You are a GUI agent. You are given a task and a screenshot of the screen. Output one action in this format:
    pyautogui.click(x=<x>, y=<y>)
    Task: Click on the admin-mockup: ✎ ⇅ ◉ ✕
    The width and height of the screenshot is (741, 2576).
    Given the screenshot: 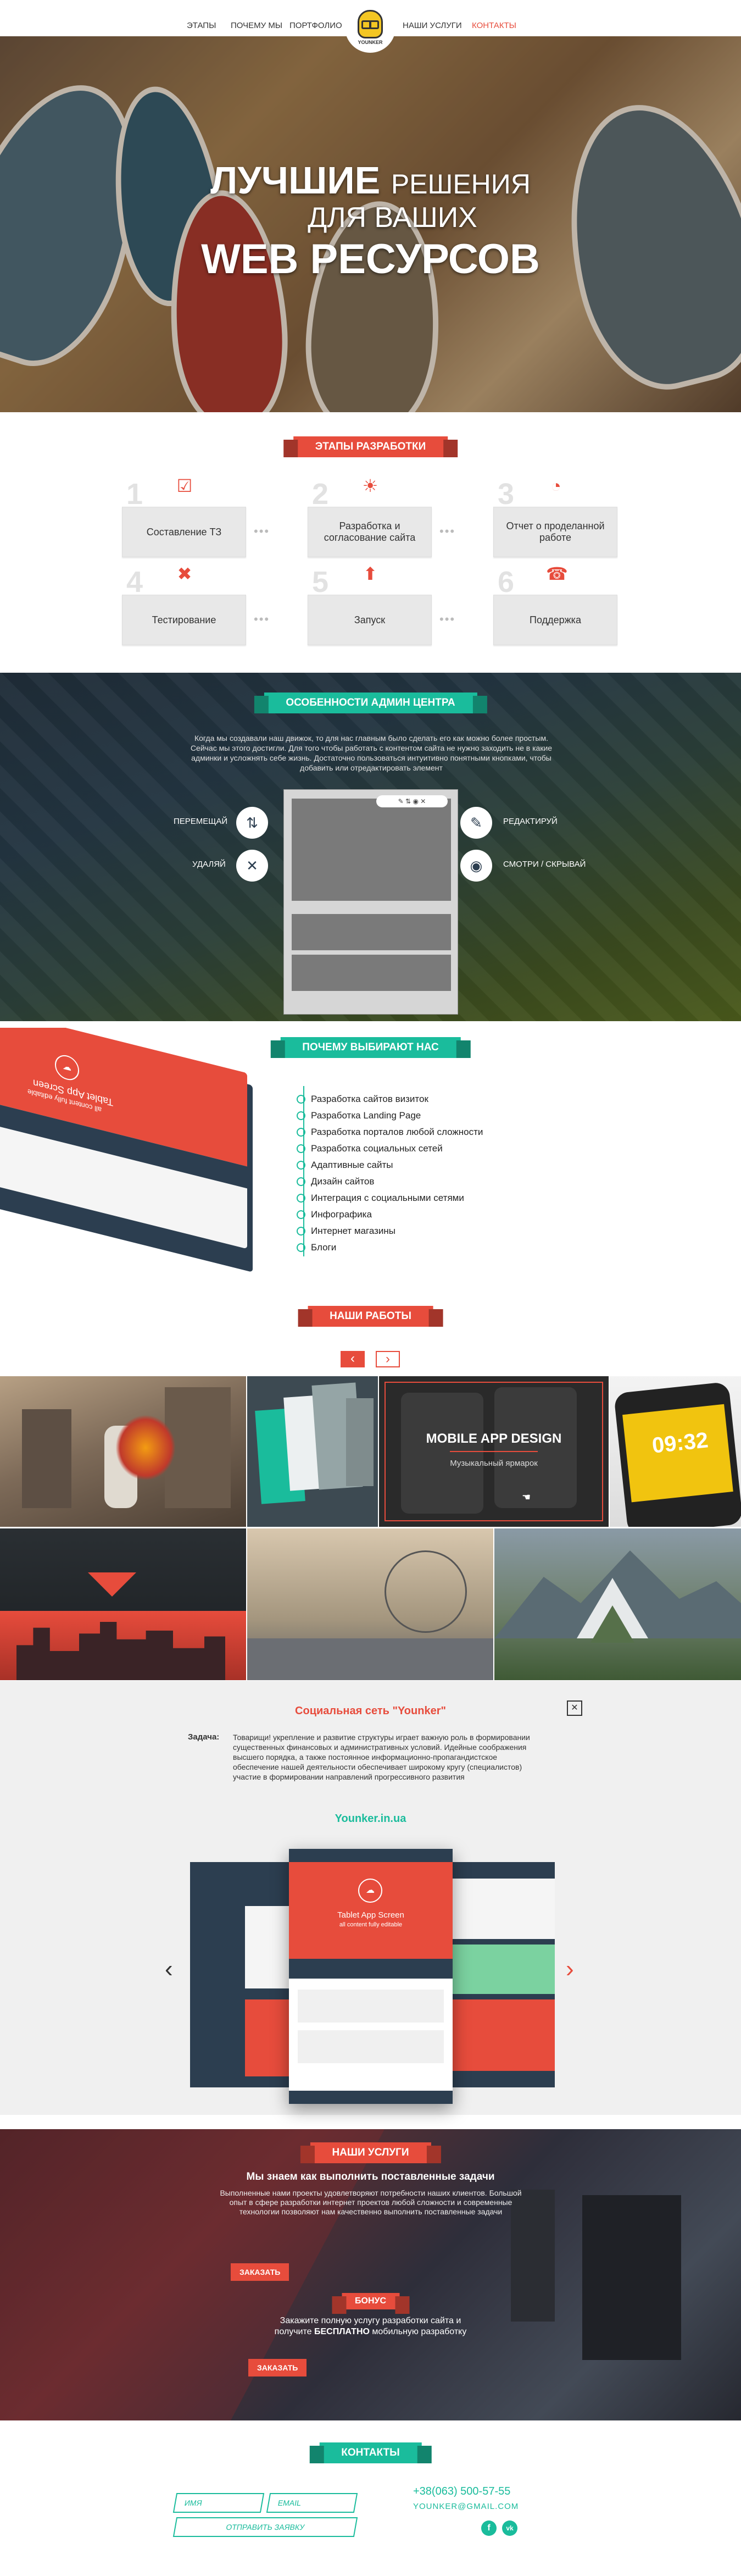 What is the action you would take?
    pyautogui.click(x=371, y=902)
    